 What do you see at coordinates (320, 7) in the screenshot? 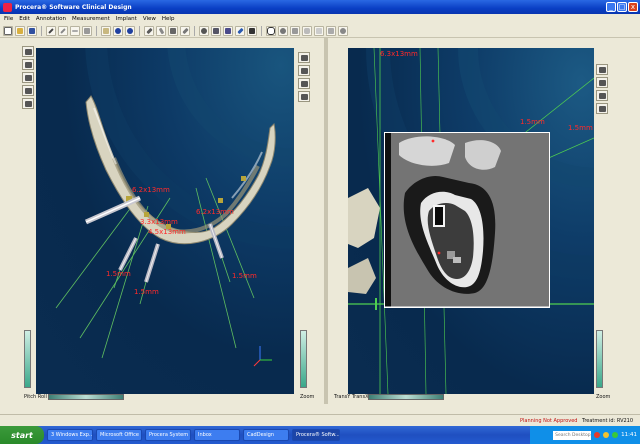
I see `title-bar: Procera® Software Clinical Design _ □ x` at bounding box center [320, 7].